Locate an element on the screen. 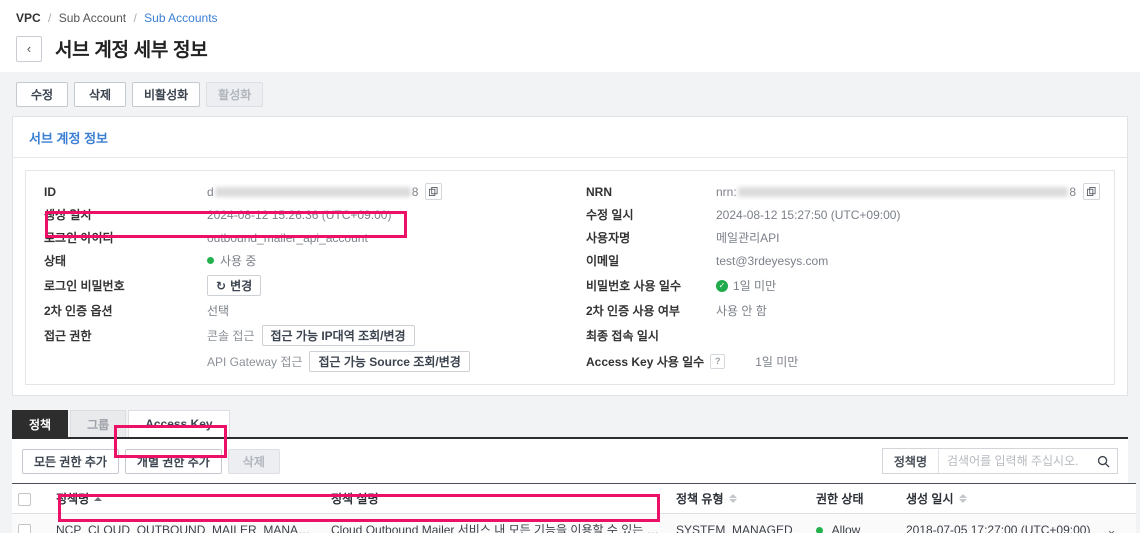 Image resolution: width=1140 pixels, height=533 pixels. nrn-redacted-block is located at coordinates (903, 191).